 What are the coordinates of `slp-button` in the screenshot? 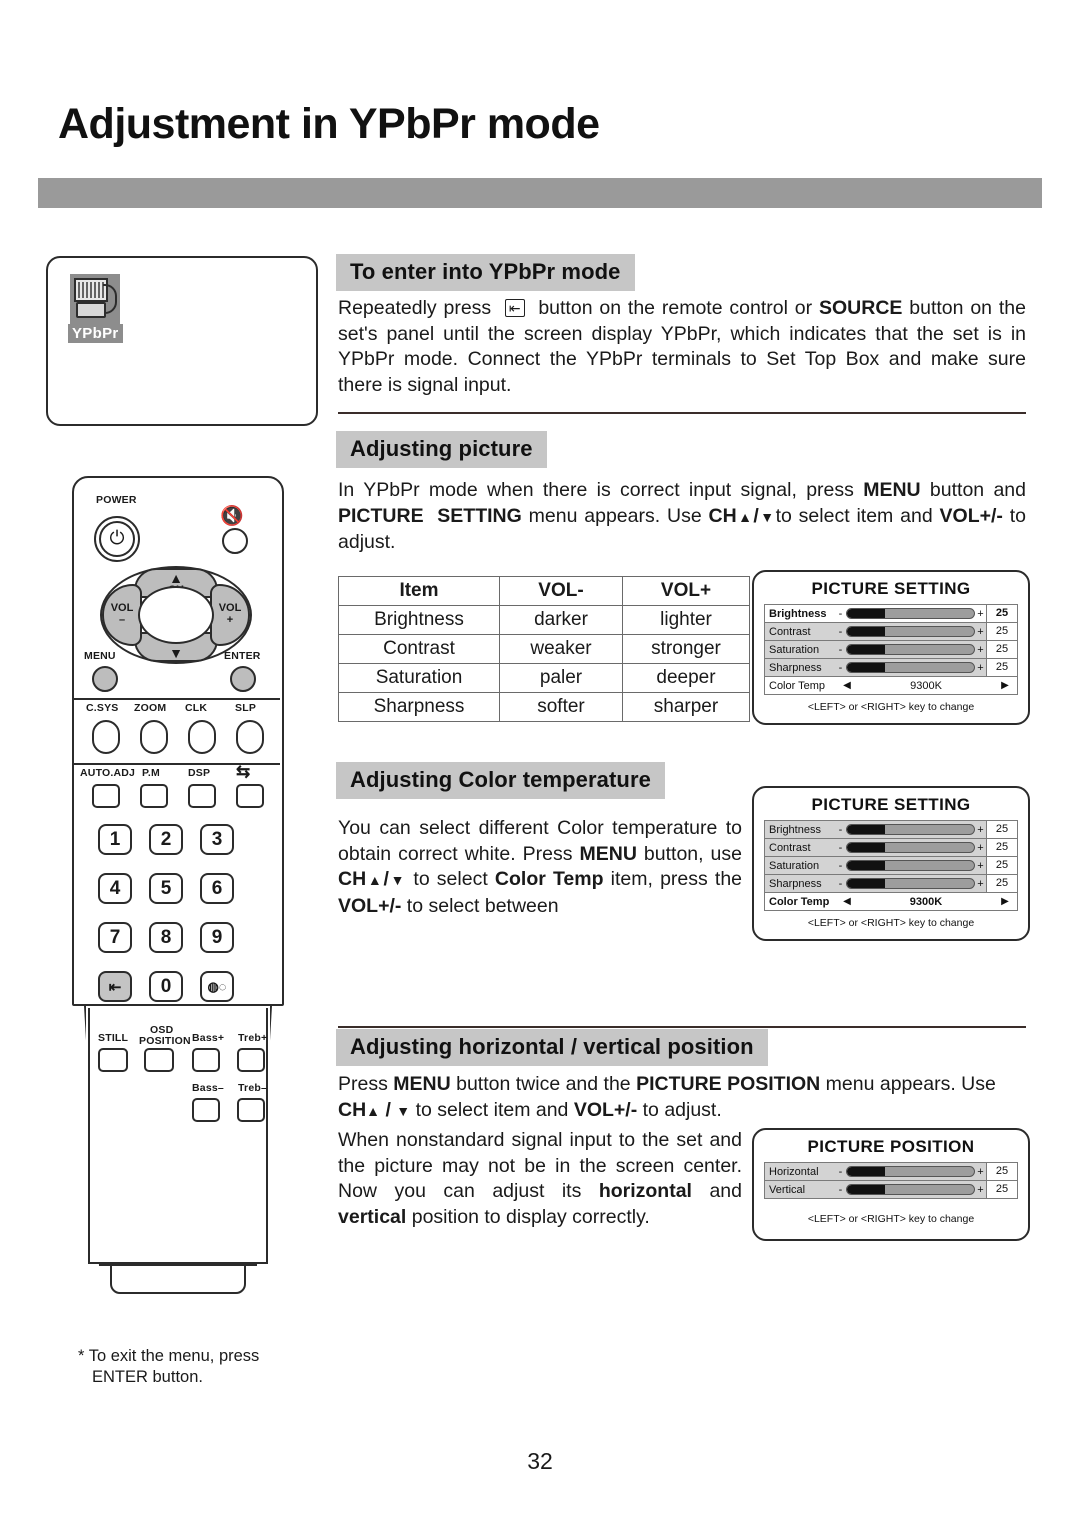 It's located at (250, 737).